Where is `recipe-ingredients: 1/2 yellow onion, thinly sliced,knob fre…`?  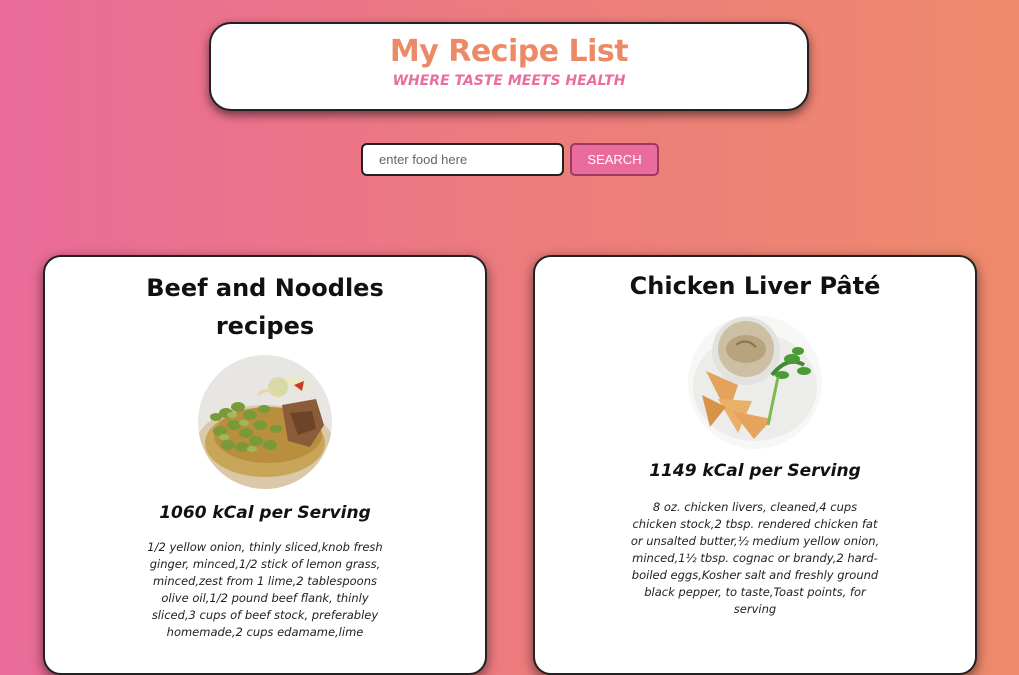 recipe-ingredients: 1/2 yellow onion, thinly sliced,knob fre… is located at coordinates (265, 589).